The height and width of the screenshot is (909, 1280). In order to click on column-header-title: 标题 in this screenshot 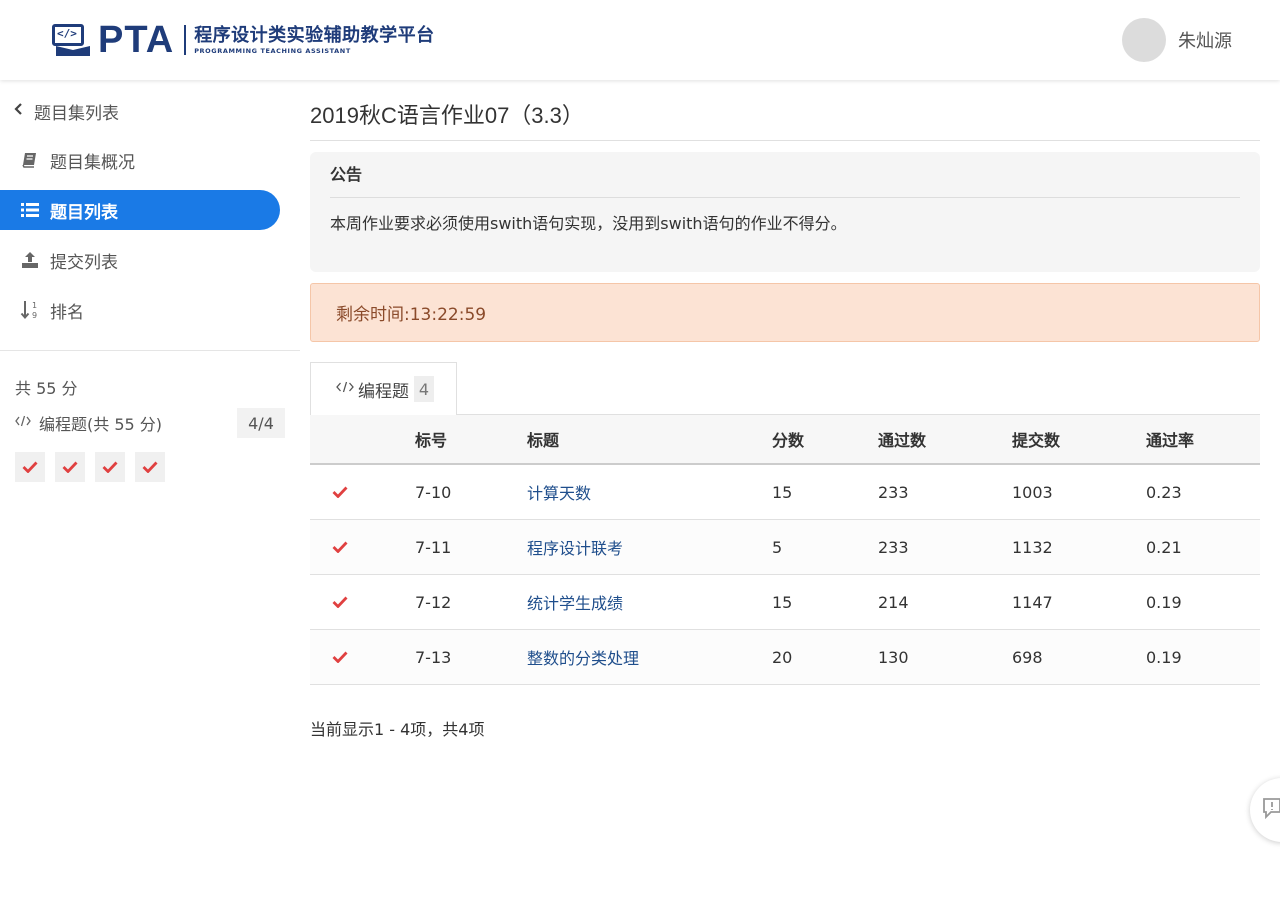, I will do `click(543, 439)`.